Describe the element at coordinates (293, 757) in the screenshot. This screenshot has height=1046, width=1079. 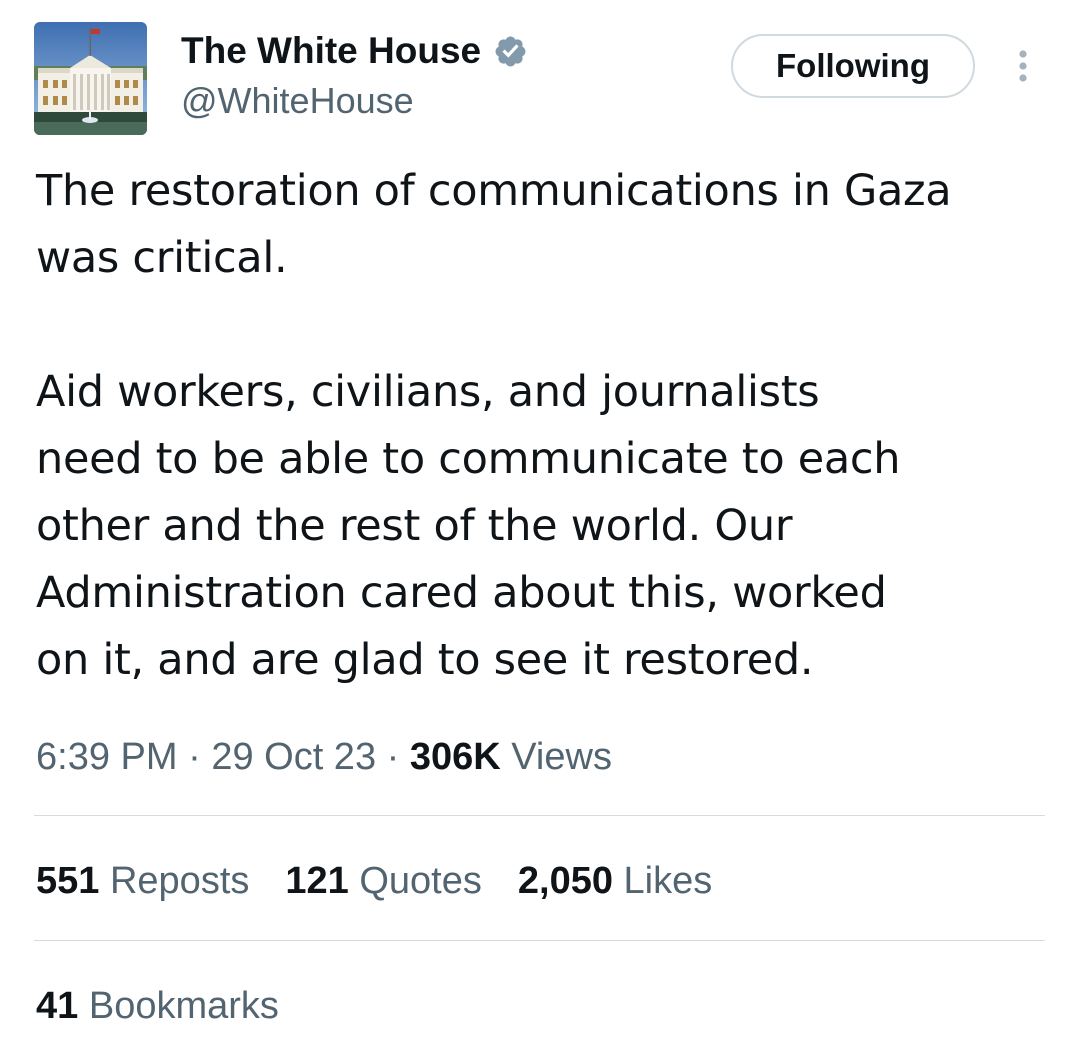
I see `tweet-date: 29 Oct 23` at that location.